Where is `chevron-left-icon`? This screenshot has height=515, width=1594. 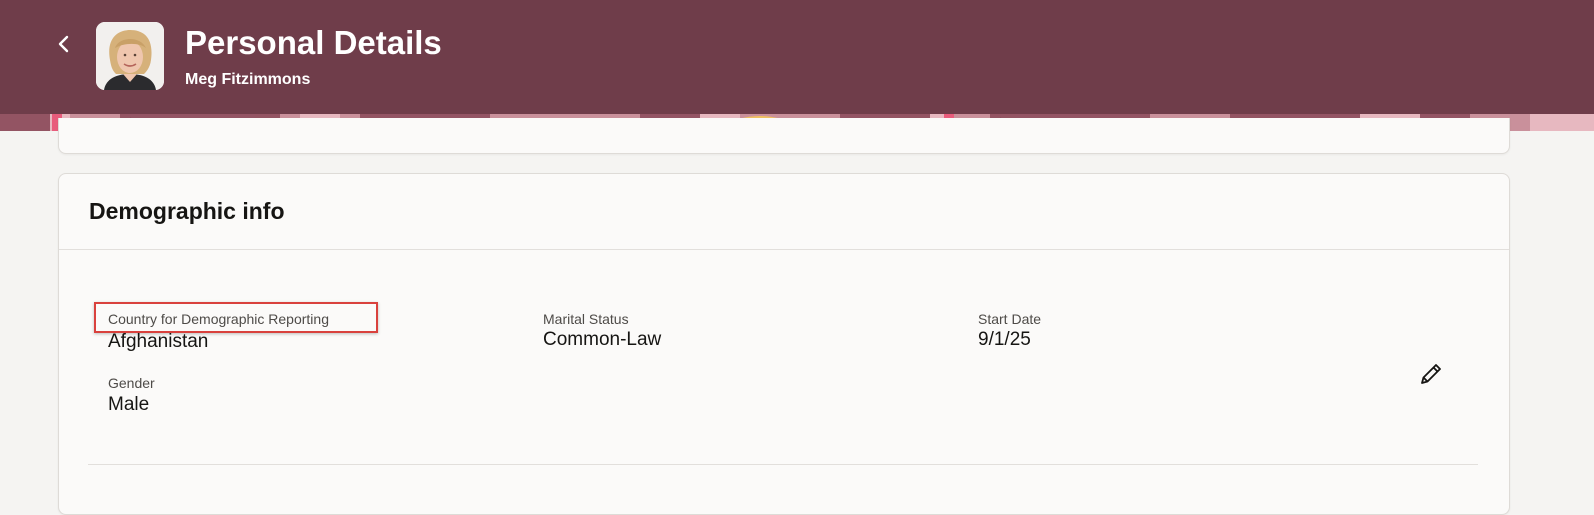 chevron-left-icon is located at coordinates (63, 44).